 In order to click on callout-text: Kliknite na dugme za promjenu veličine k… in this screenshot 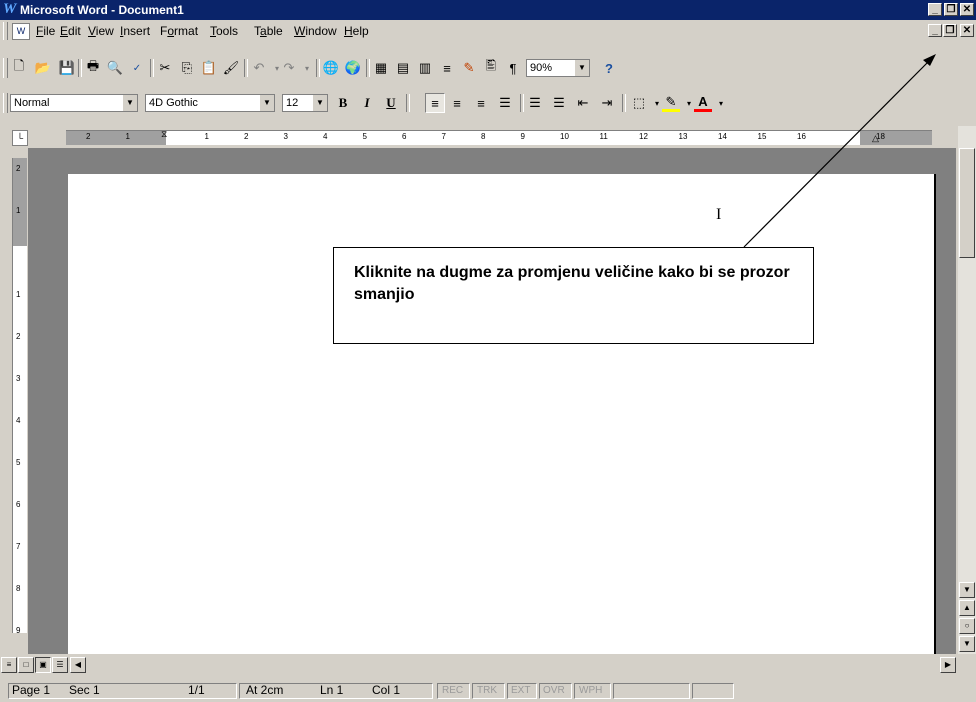, I will do `click(572, 283)`.